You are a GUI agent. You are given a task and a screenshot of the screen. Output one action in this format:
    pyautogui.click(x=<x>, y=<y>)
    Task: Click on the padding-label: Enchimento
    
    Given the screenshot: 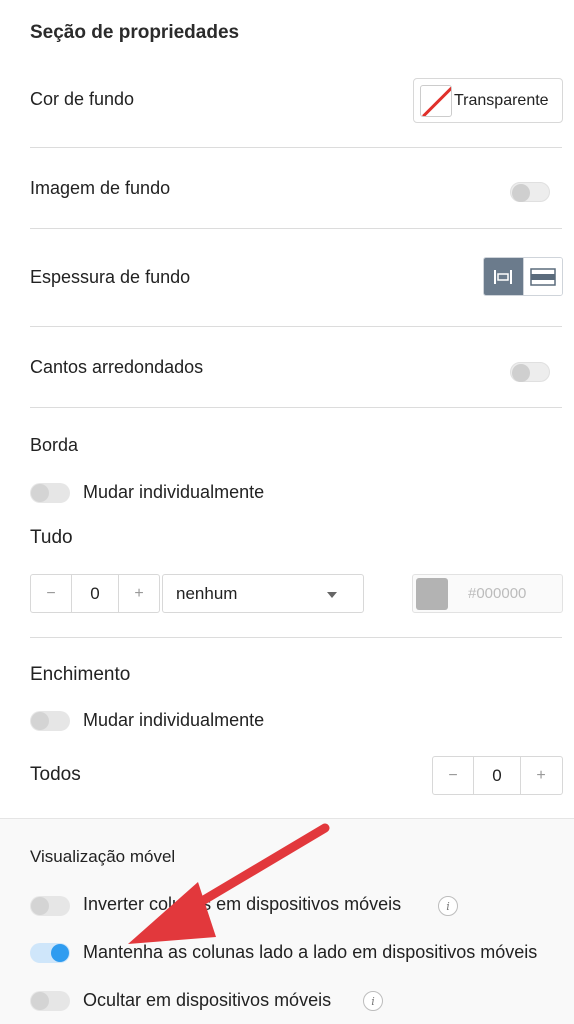 What is the action you would take?
    pyautogui.click(x=80, y=674)
    